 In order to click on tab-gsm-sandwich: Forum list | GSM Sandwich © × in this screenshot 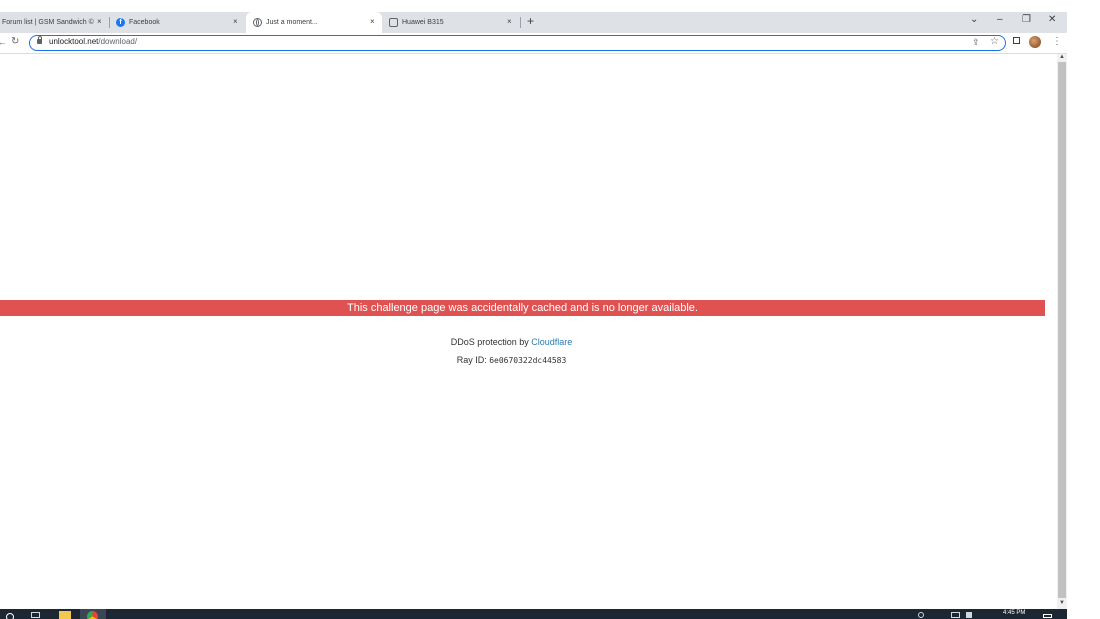, I will do `click(54, 22)`.